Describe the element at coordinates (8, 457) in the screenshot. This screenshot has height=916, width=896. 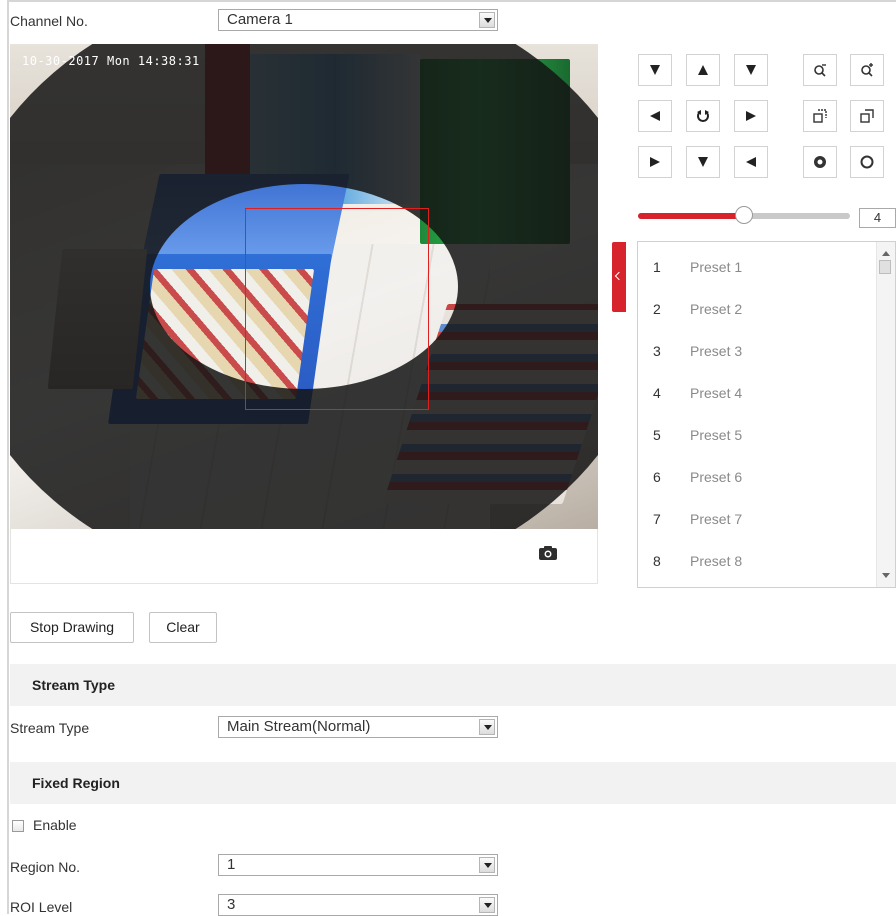
I see `page-frame-left` at that location.